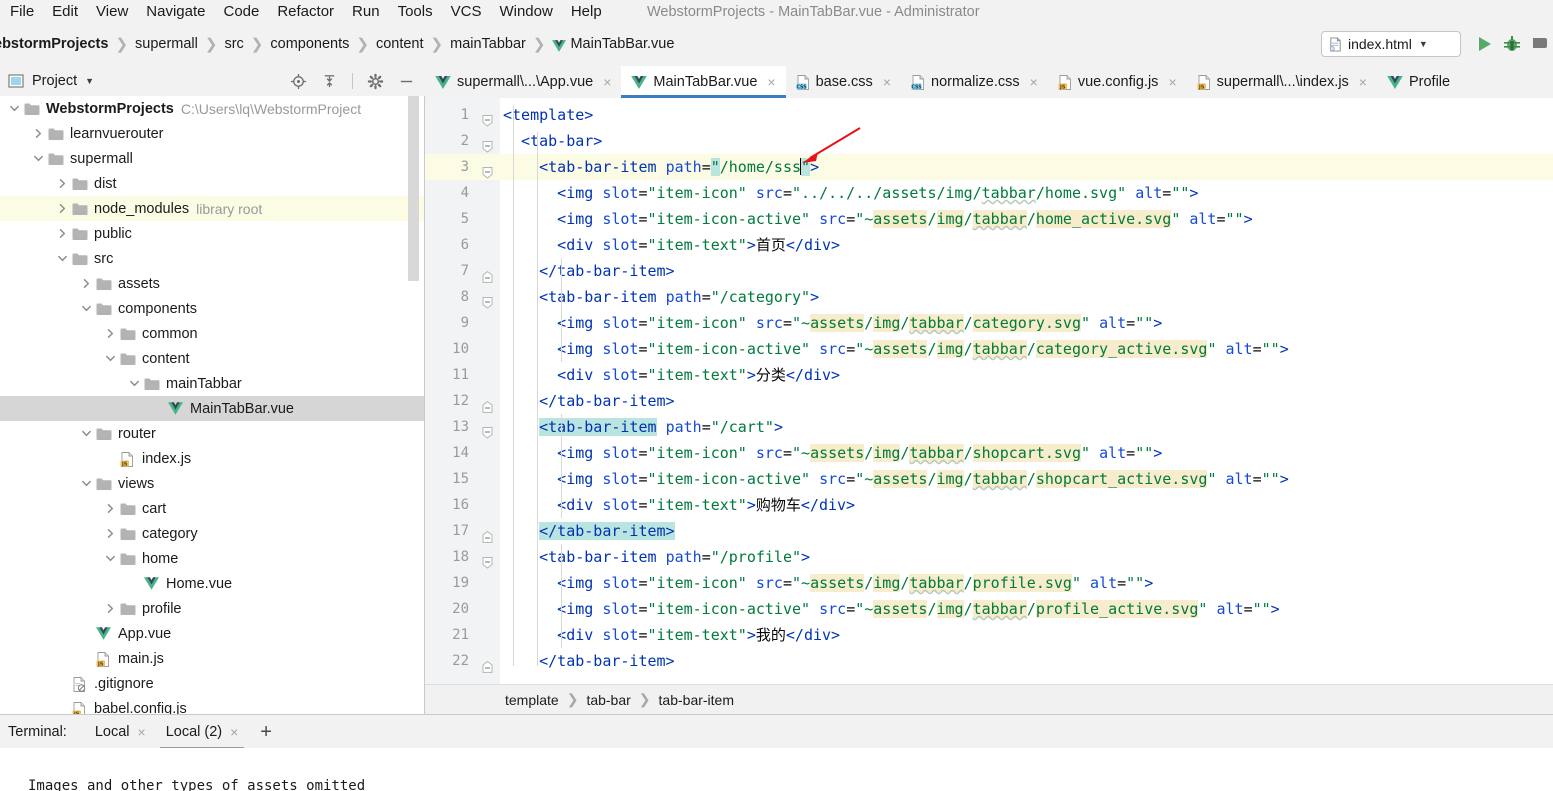 The image size is (1553, 791). I want to click on code-line: 11 <div slot="item-text">分类</div>, so click(989, 375).